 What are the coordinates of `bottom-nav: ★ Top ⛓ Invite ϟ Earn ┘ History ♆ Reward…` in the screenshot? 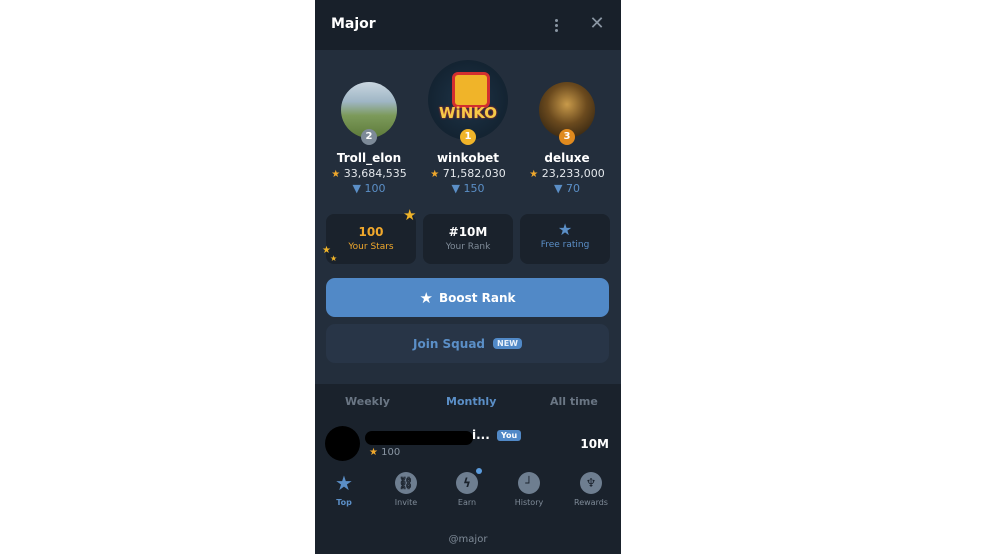 It's located at (468, 493).